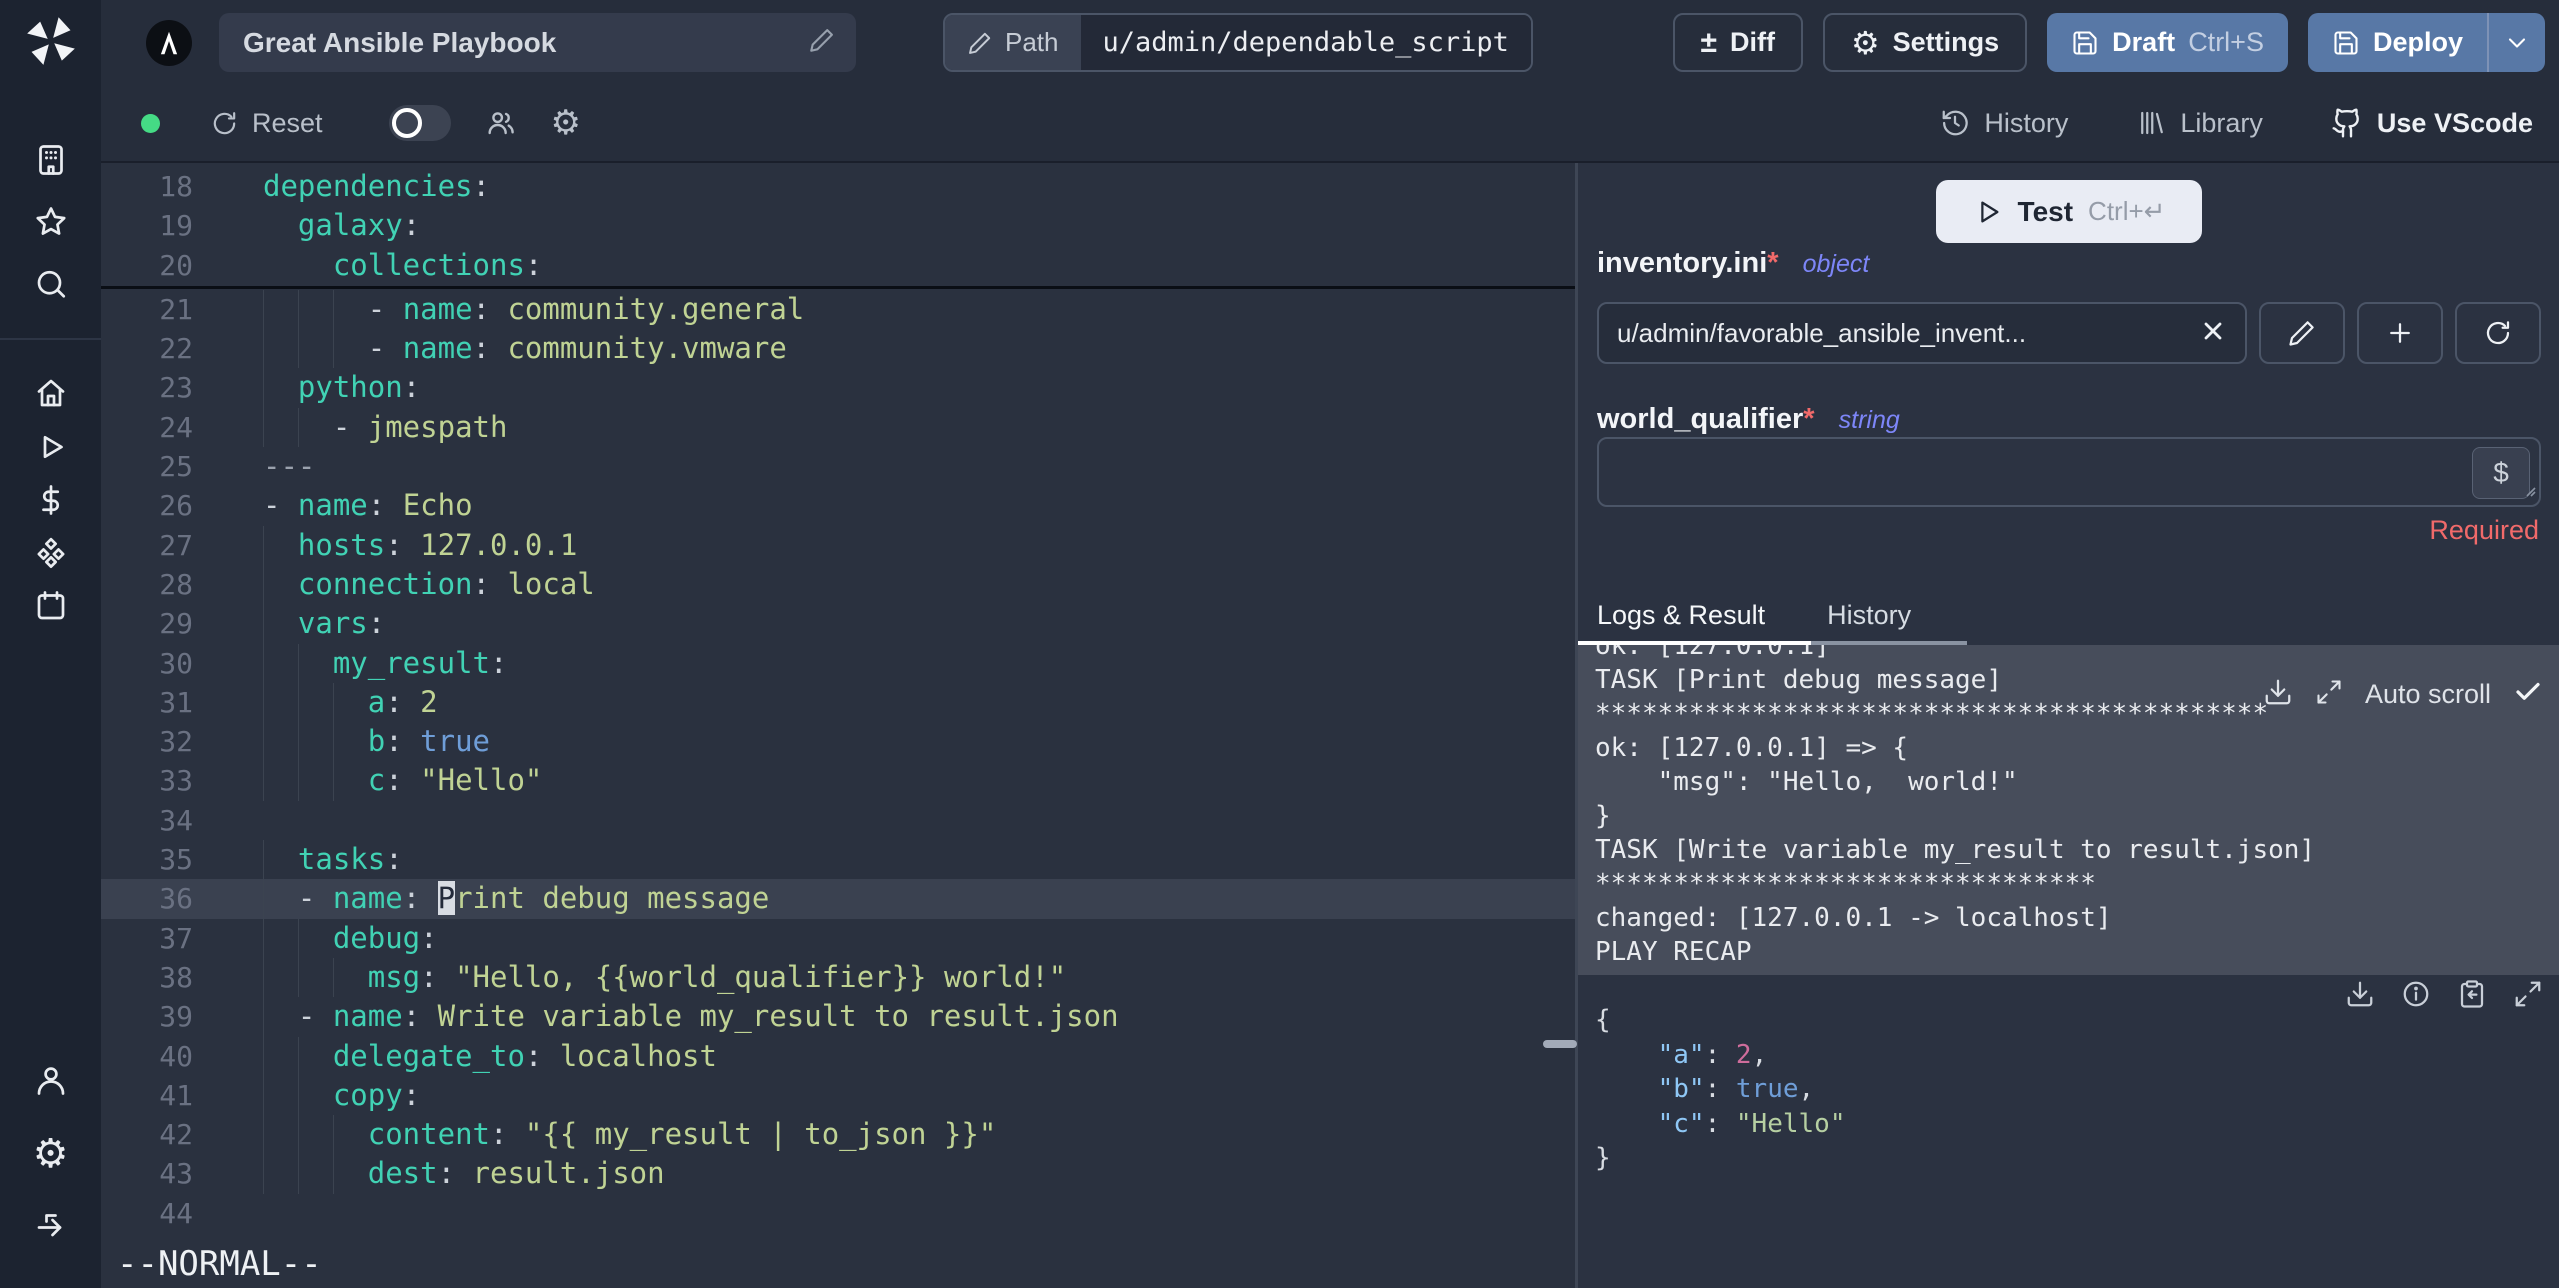  What do you see at coordinates (1603, 1020) in the screenshot?
I see `result-json-line: {` at bounding box center [1603, 1020].